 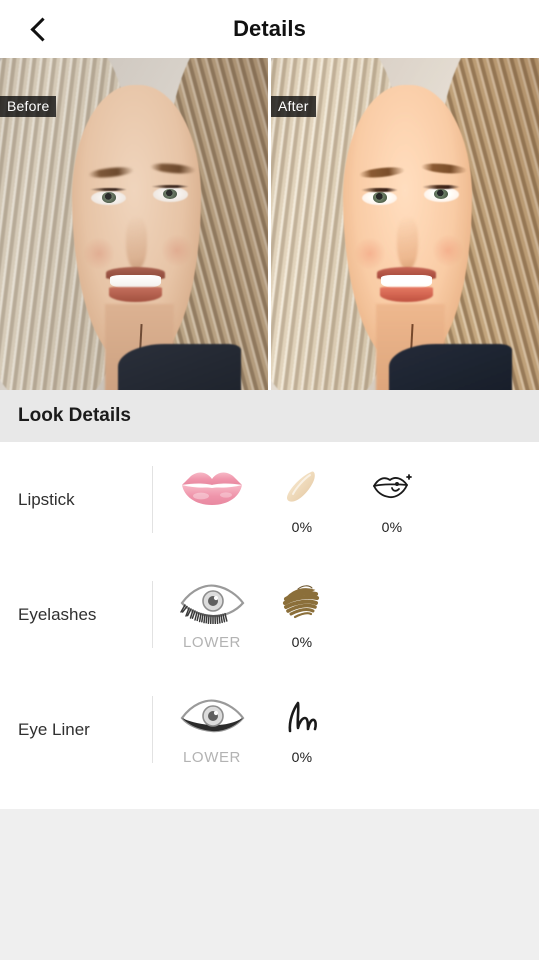 I want to click on before-label: Before, so click(x=28, y=106).